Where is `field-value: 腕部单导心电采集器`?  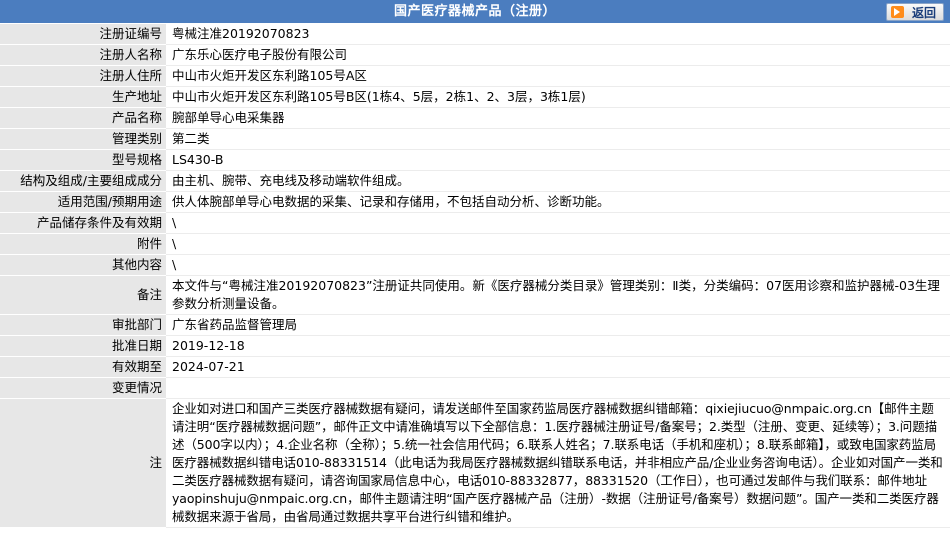
field-value: 腕部单导心电采集器 is located at coordinates (558, 118).